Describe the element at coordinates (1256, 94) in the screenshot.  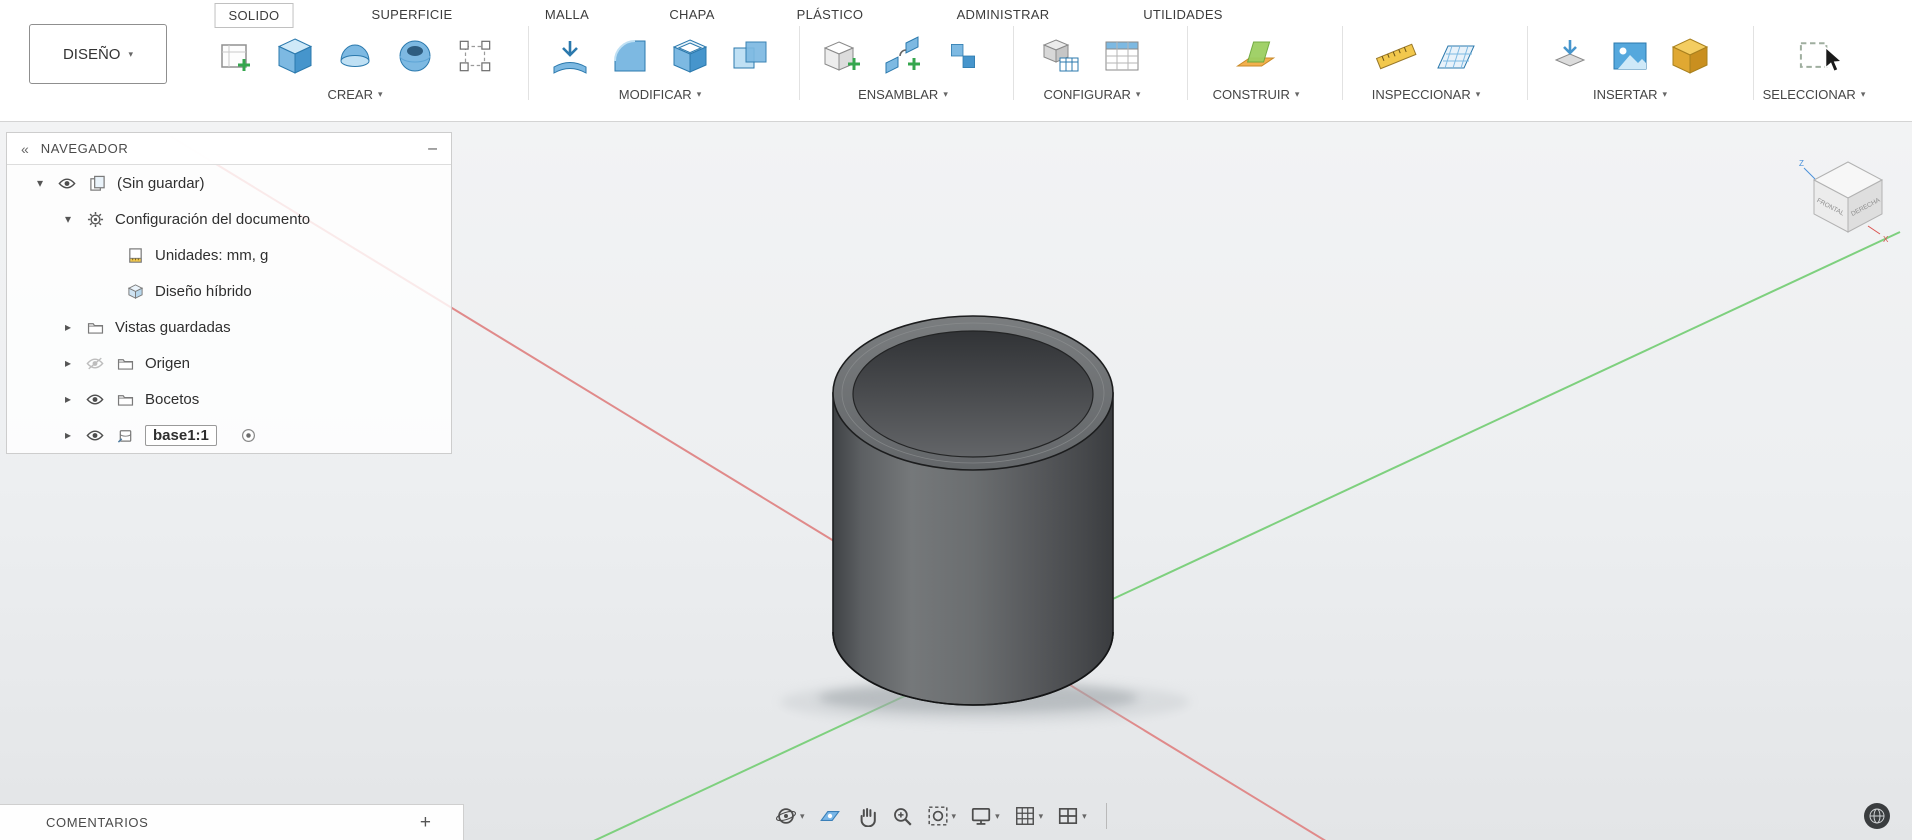
I see `group-construir-dropdown: CONSTRUIR ▾` at that location.